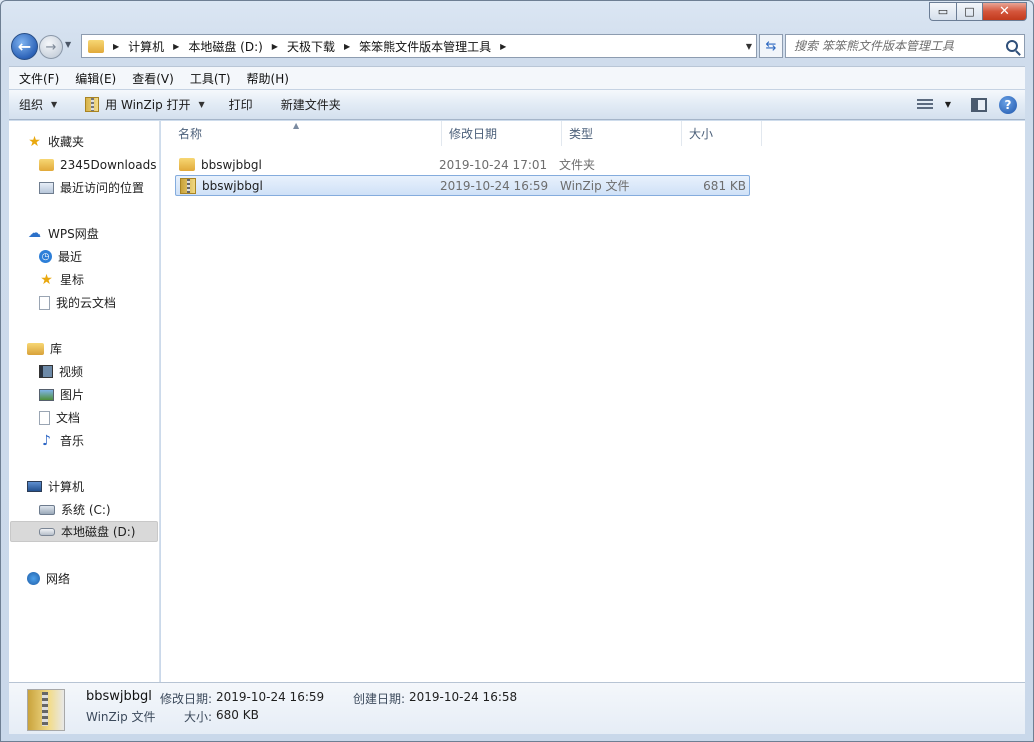 The height and width of the screenshot is (742, 1034). Describe the element at coordinates (99, 256) in the screenshot. I see `nav-item-recent: ◷ 最近` at that location.